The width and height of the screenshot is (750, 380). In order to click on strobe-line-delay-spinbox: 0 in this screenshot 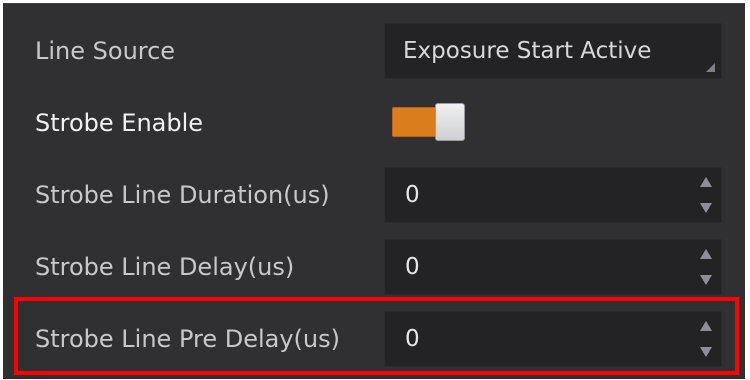, I will do `click(553, 267)`.